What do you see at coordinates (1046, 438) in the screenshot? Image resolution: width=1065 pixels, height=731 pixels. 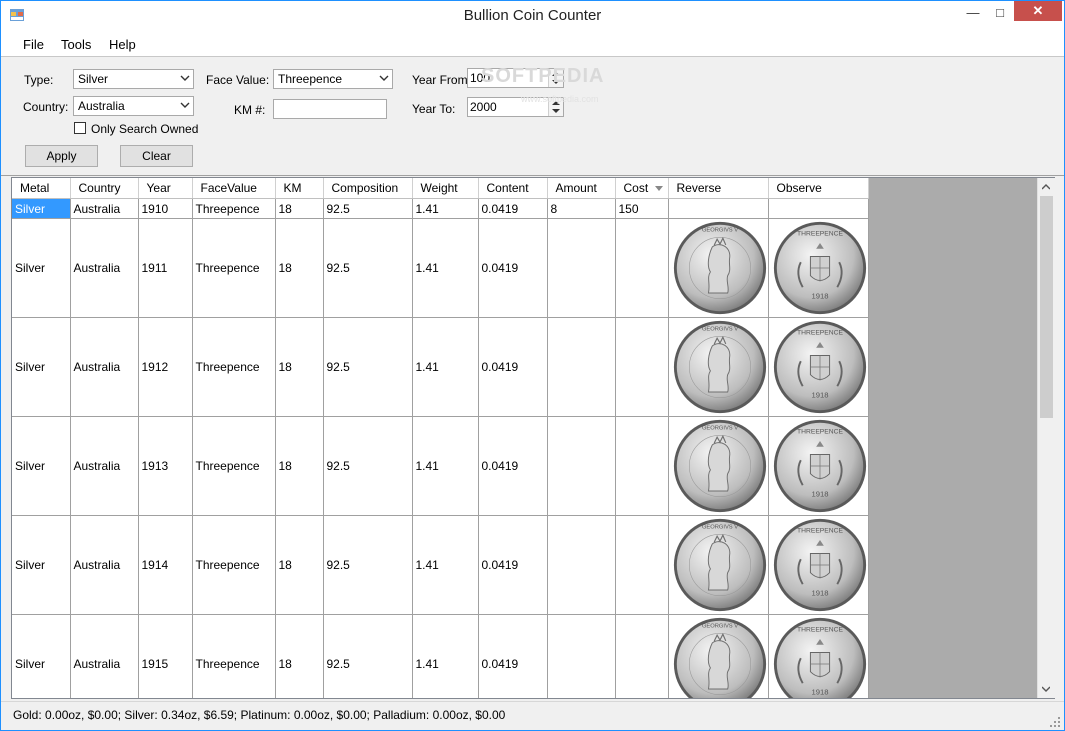 I see `vertical-scrollbar` at bounding box center [1046, 438].